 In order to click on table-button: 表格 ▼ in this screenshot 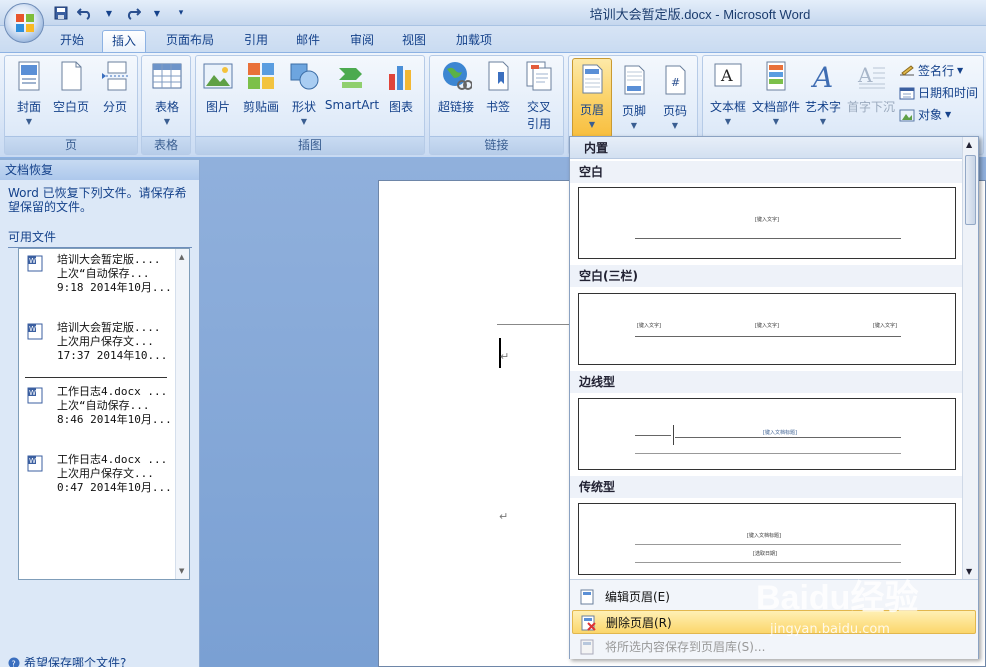, I will do `click(167, 93)`.